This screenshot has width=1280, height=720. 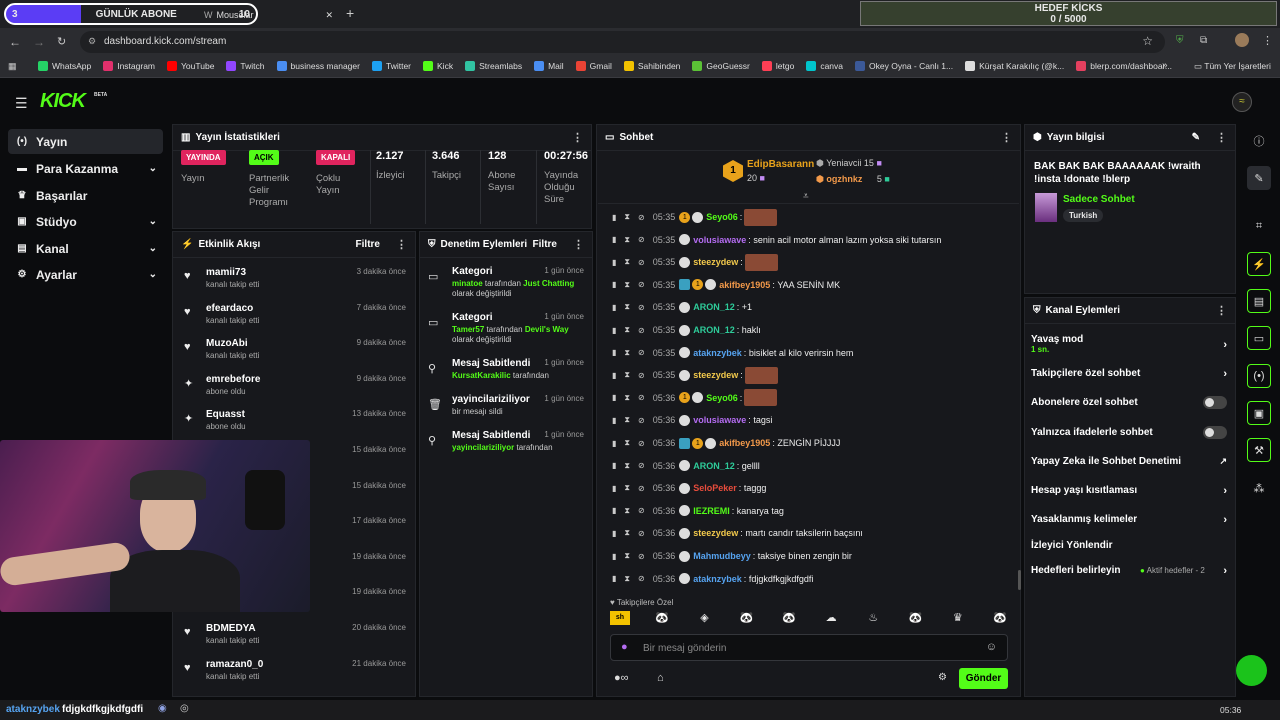 I want to click on chat-message: ▮ ⧗ ⊘ 05:35 1 akifbey1905: YAA SENİN MK, so click(x=812, y=285).